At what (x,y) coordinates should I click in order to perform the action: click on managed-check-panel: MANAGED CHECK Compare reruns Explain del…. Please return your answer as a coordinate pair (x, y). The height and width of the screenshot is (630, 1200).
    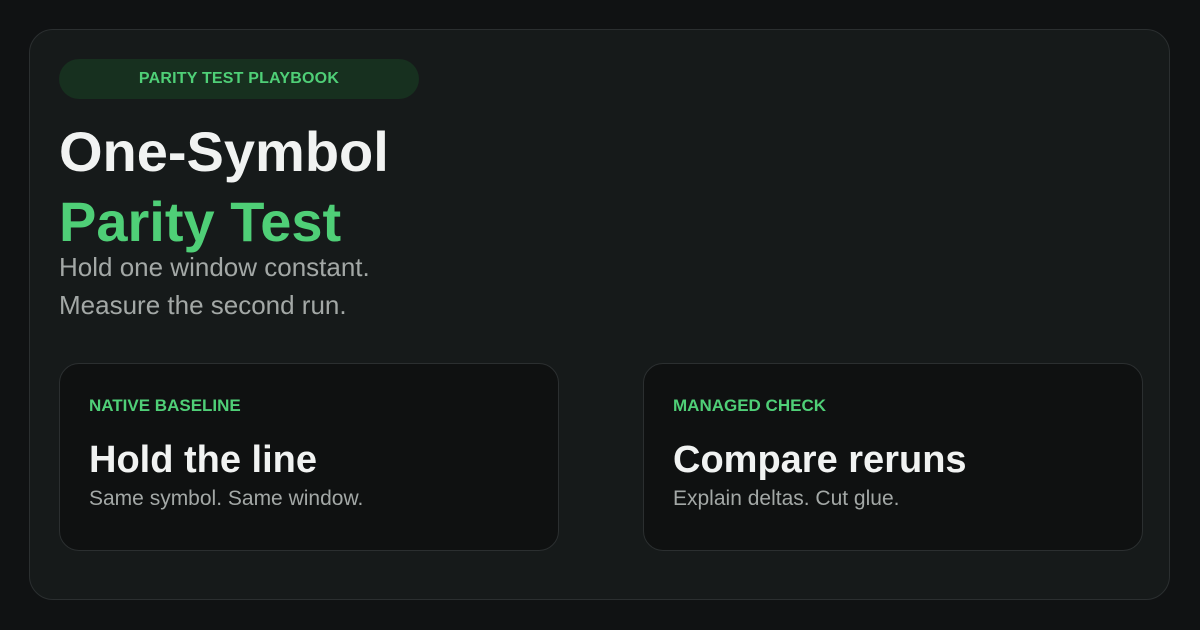
    Looking at the image, I should click on (893, 457).